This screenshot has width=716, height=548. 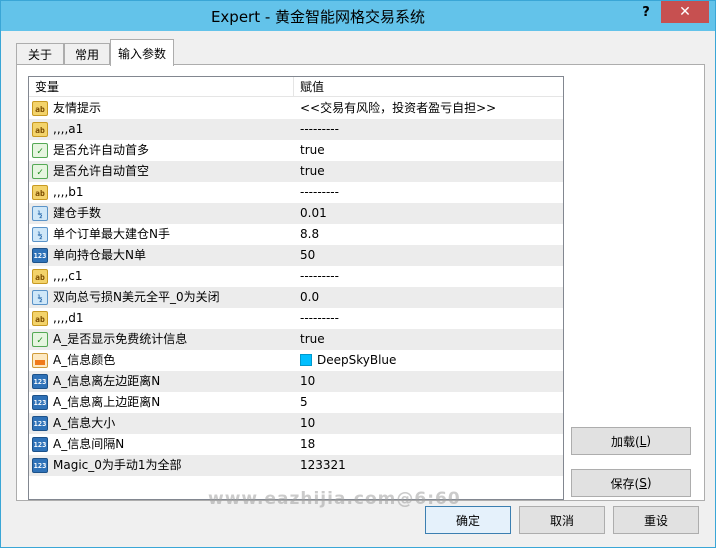 What do you see at coordinates (656, 520) in the screenshot?
I see `reset-button: 重设` at bounding box center [656, 520].